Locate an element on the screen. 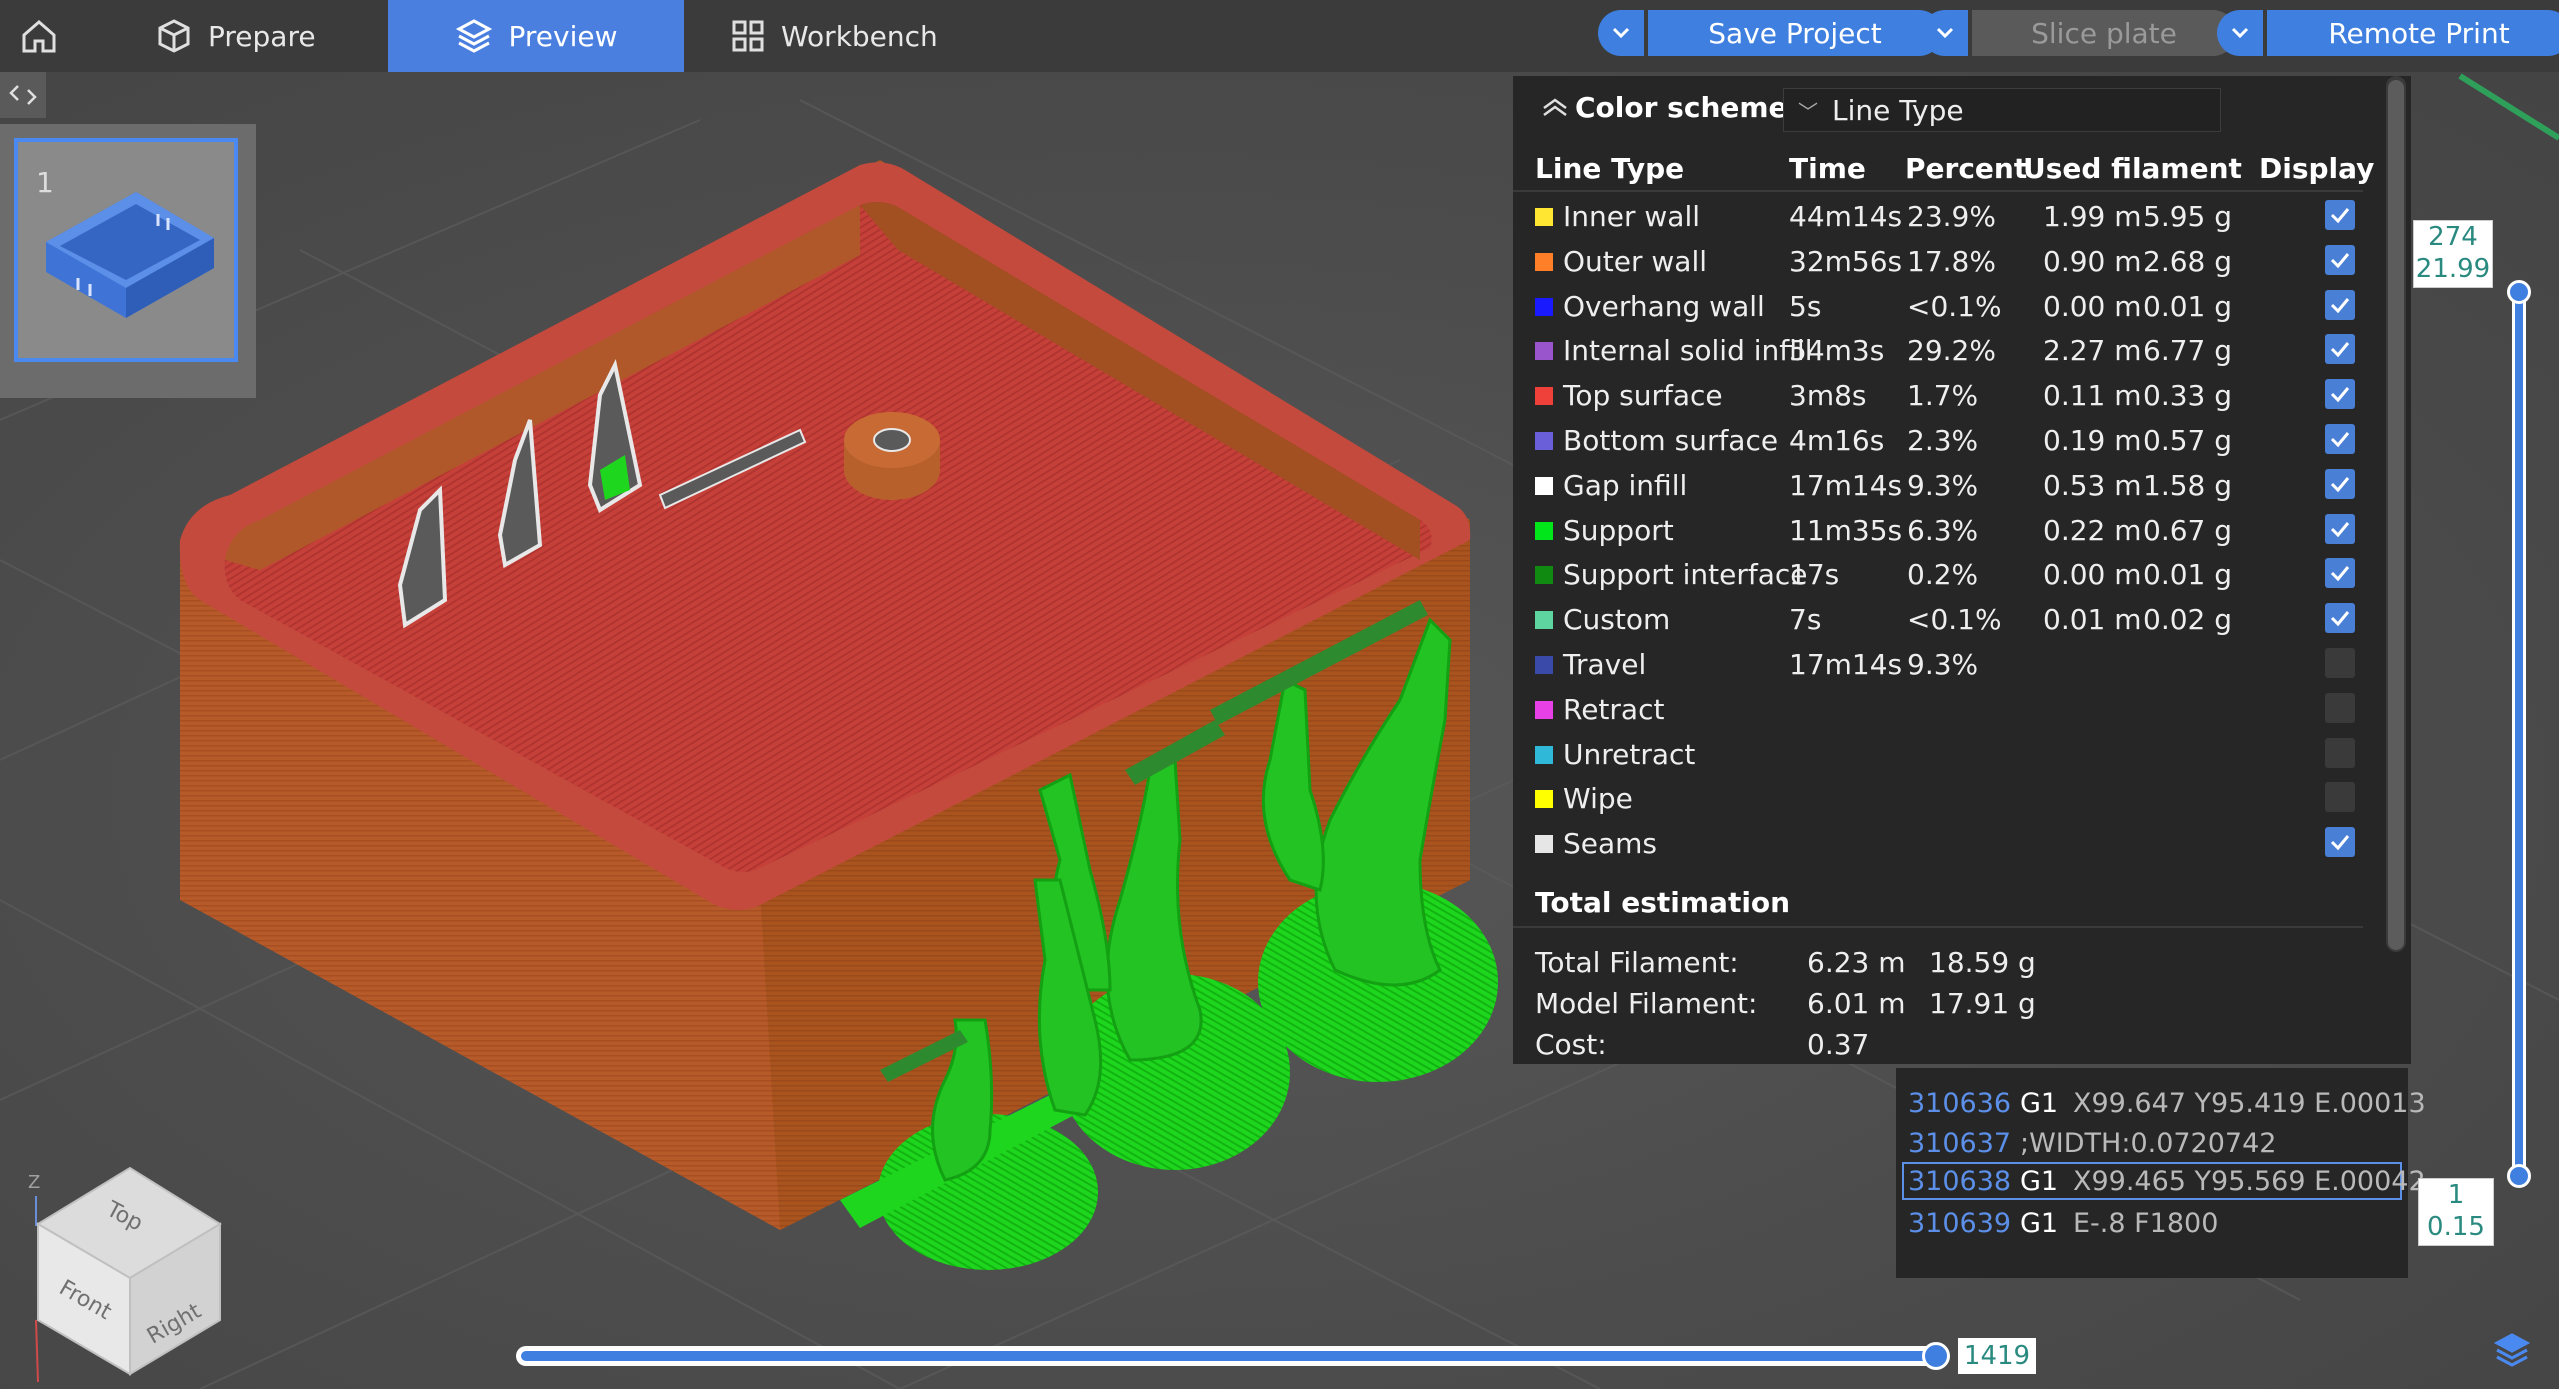  home-button is located at coordinates (39, 36).